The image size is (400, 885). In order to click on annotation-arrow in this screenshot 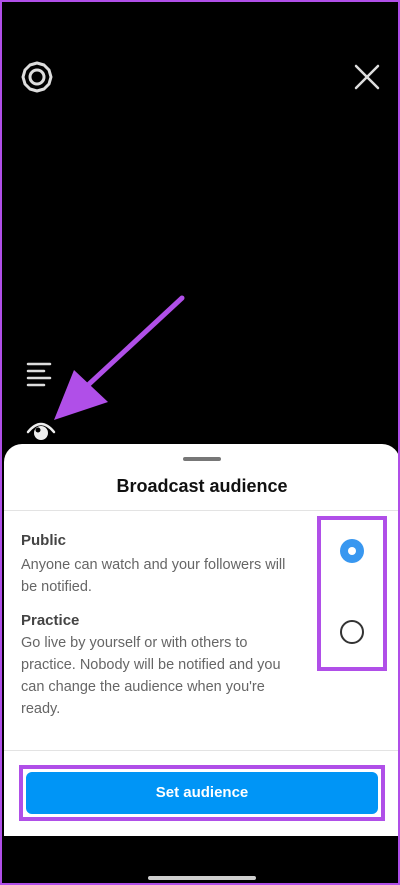, I will do `click(119, 357)`.